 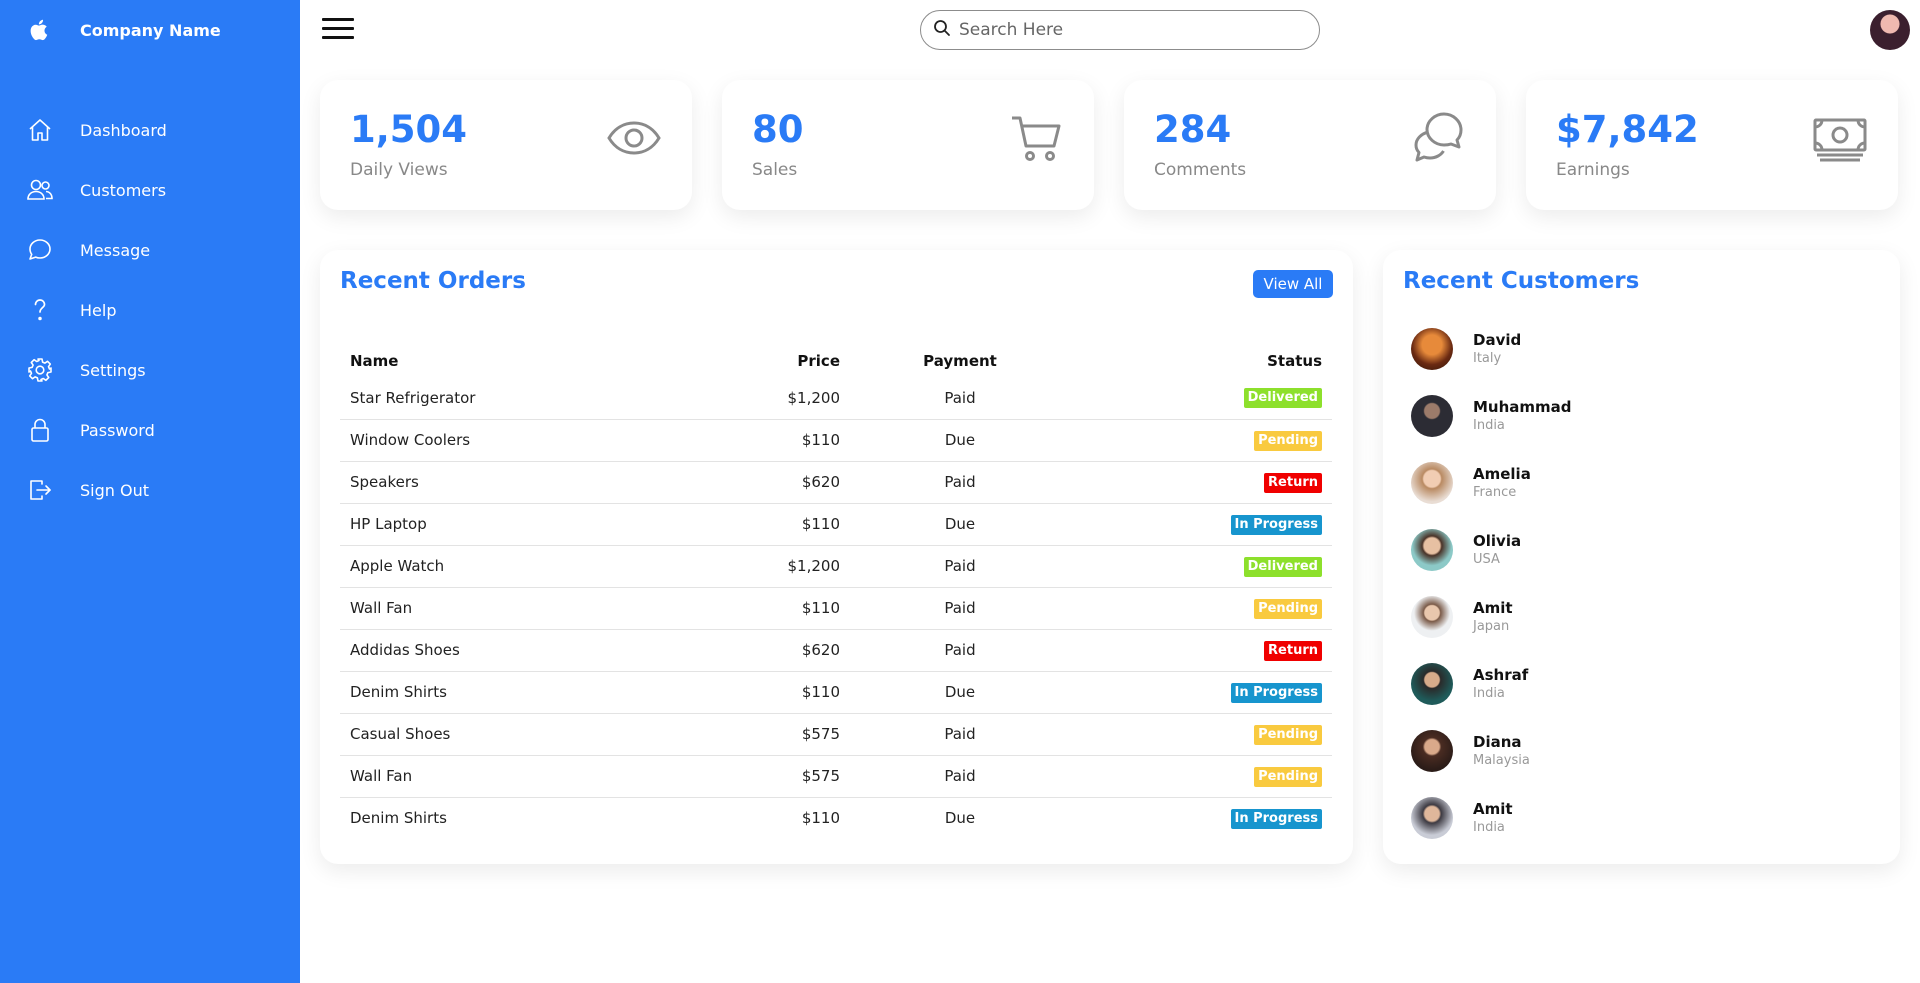 I want to click on sidebar-item-help: Help, so click(x=150, y=310).